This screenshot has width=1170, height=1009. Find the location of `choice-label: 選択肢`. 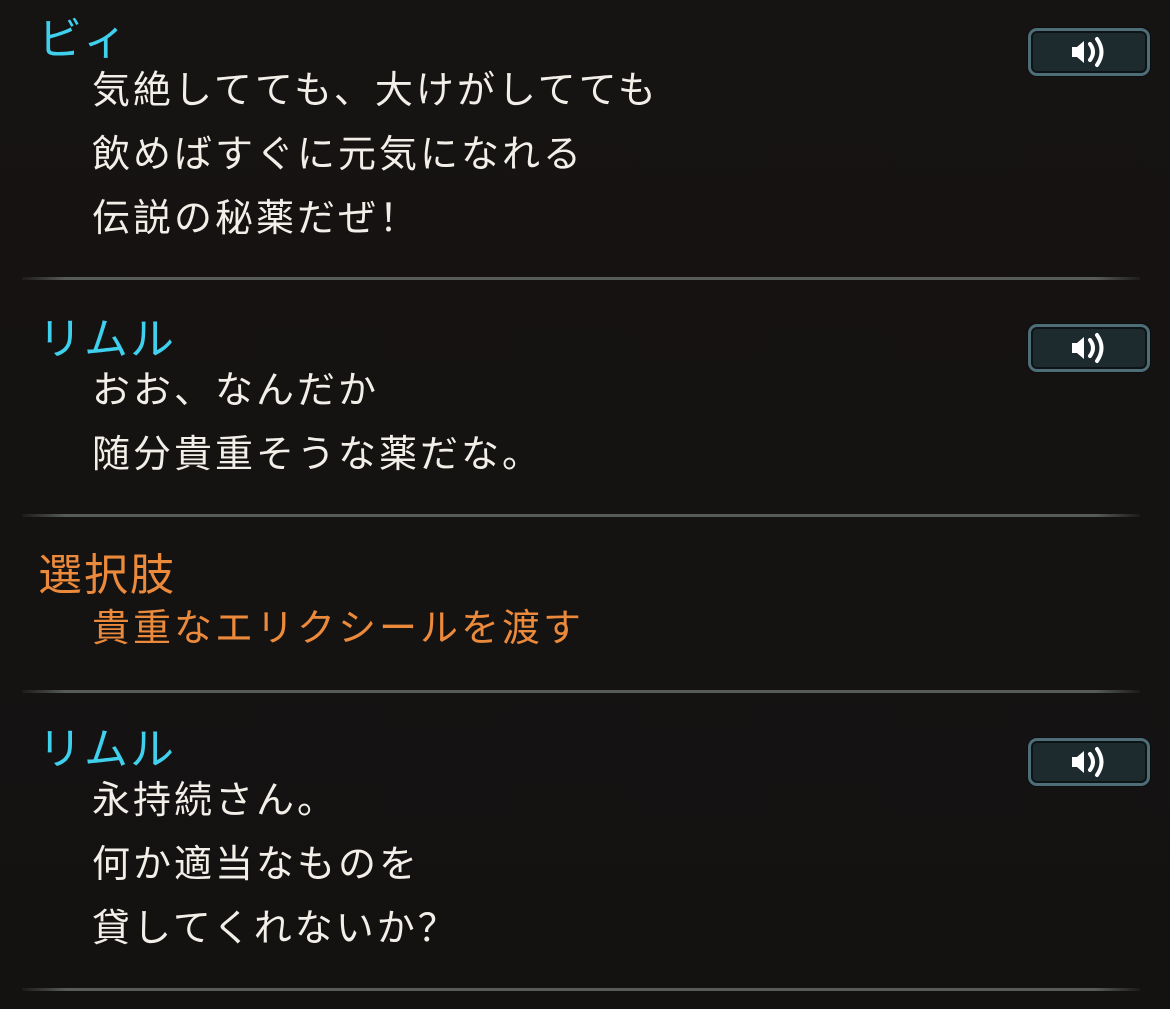

choice-label: 選択肢 is located at coordinates (107, 575).